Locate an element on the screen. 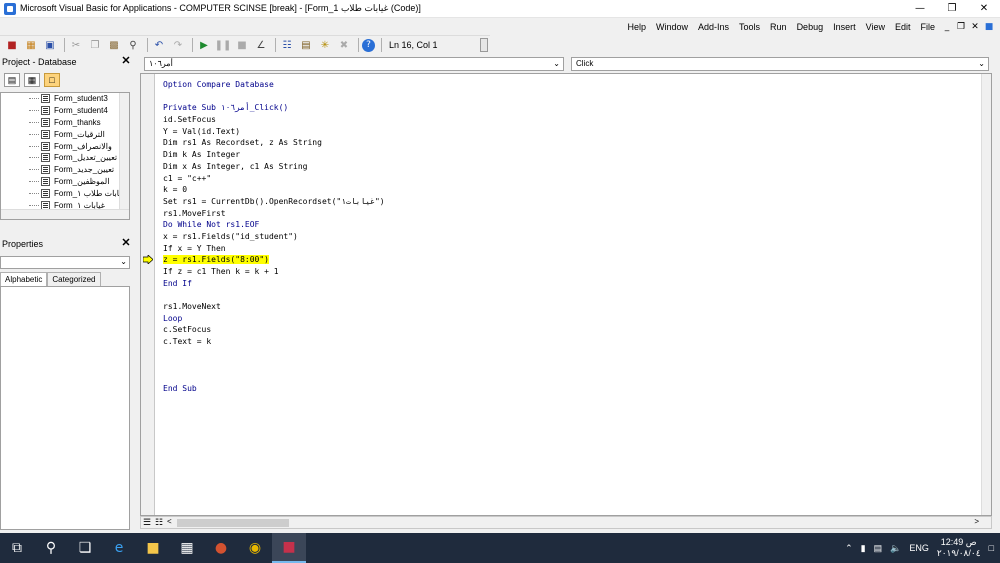 This screenshot has height=563, width=1000. design-mode-icon: ∠ is located at coordinates (261, 45).